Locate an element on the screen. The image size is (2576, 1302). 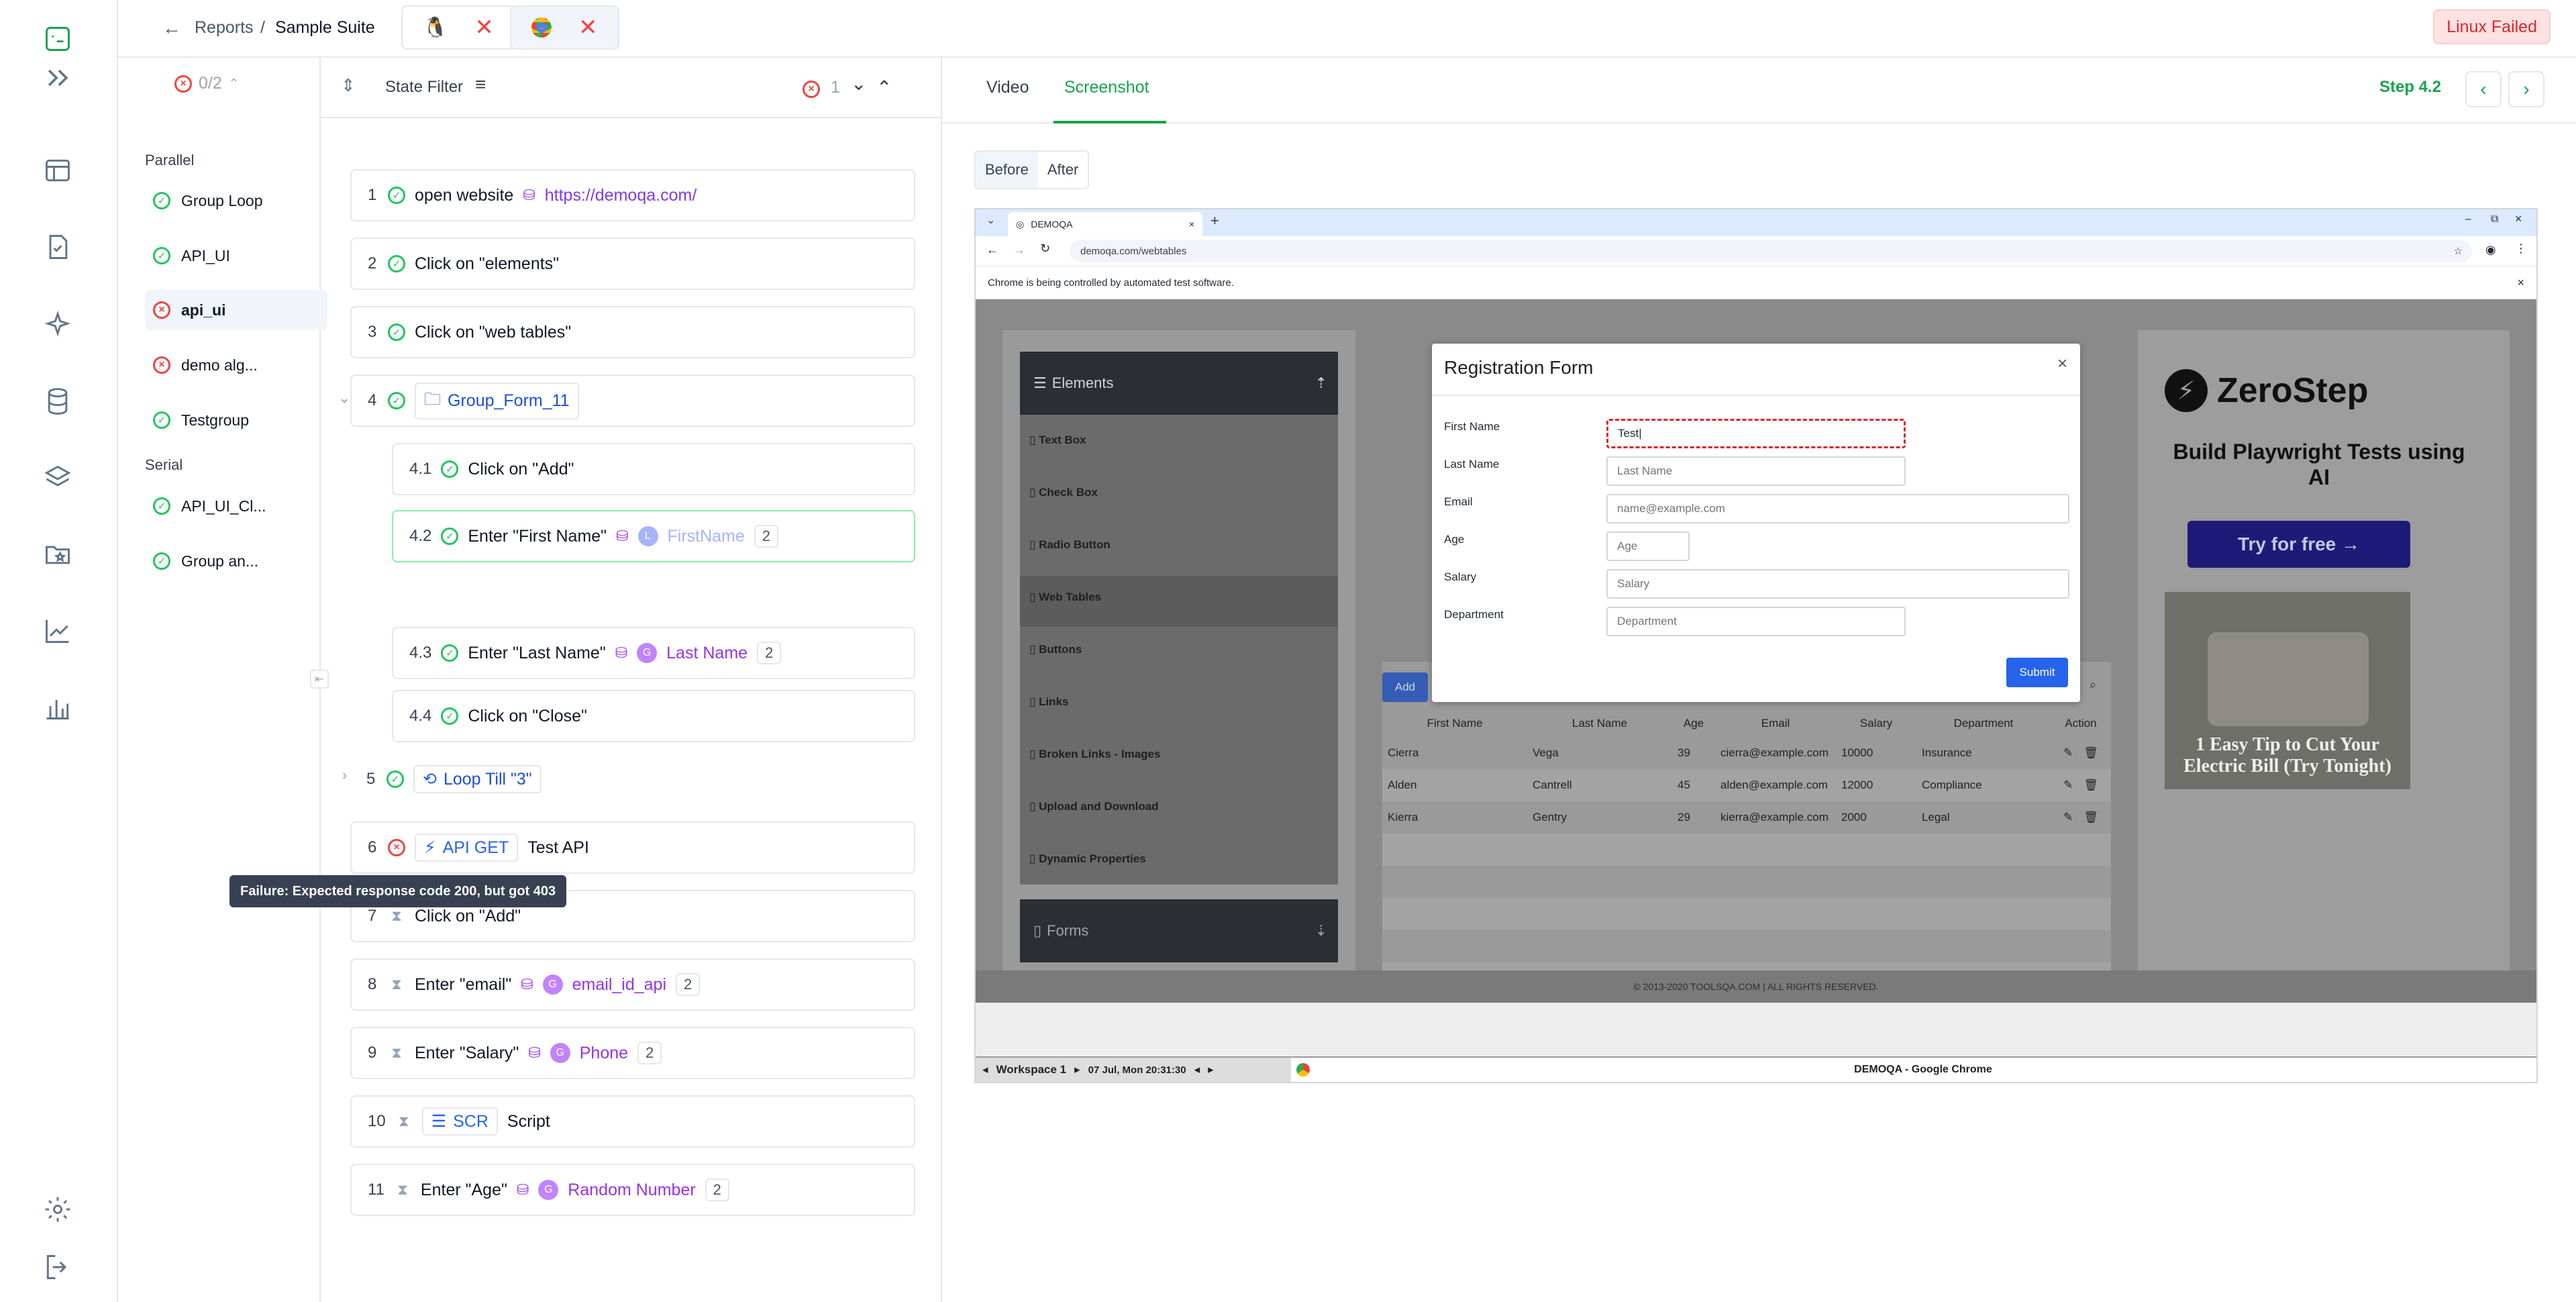
test-cases-icon is located at coordinates (57, 247).